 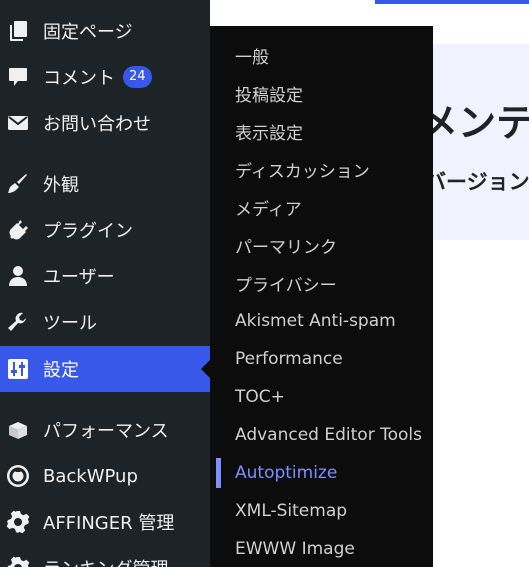 I want to click on sidebar-item-tools: ツール, so click(x=105, y=322).